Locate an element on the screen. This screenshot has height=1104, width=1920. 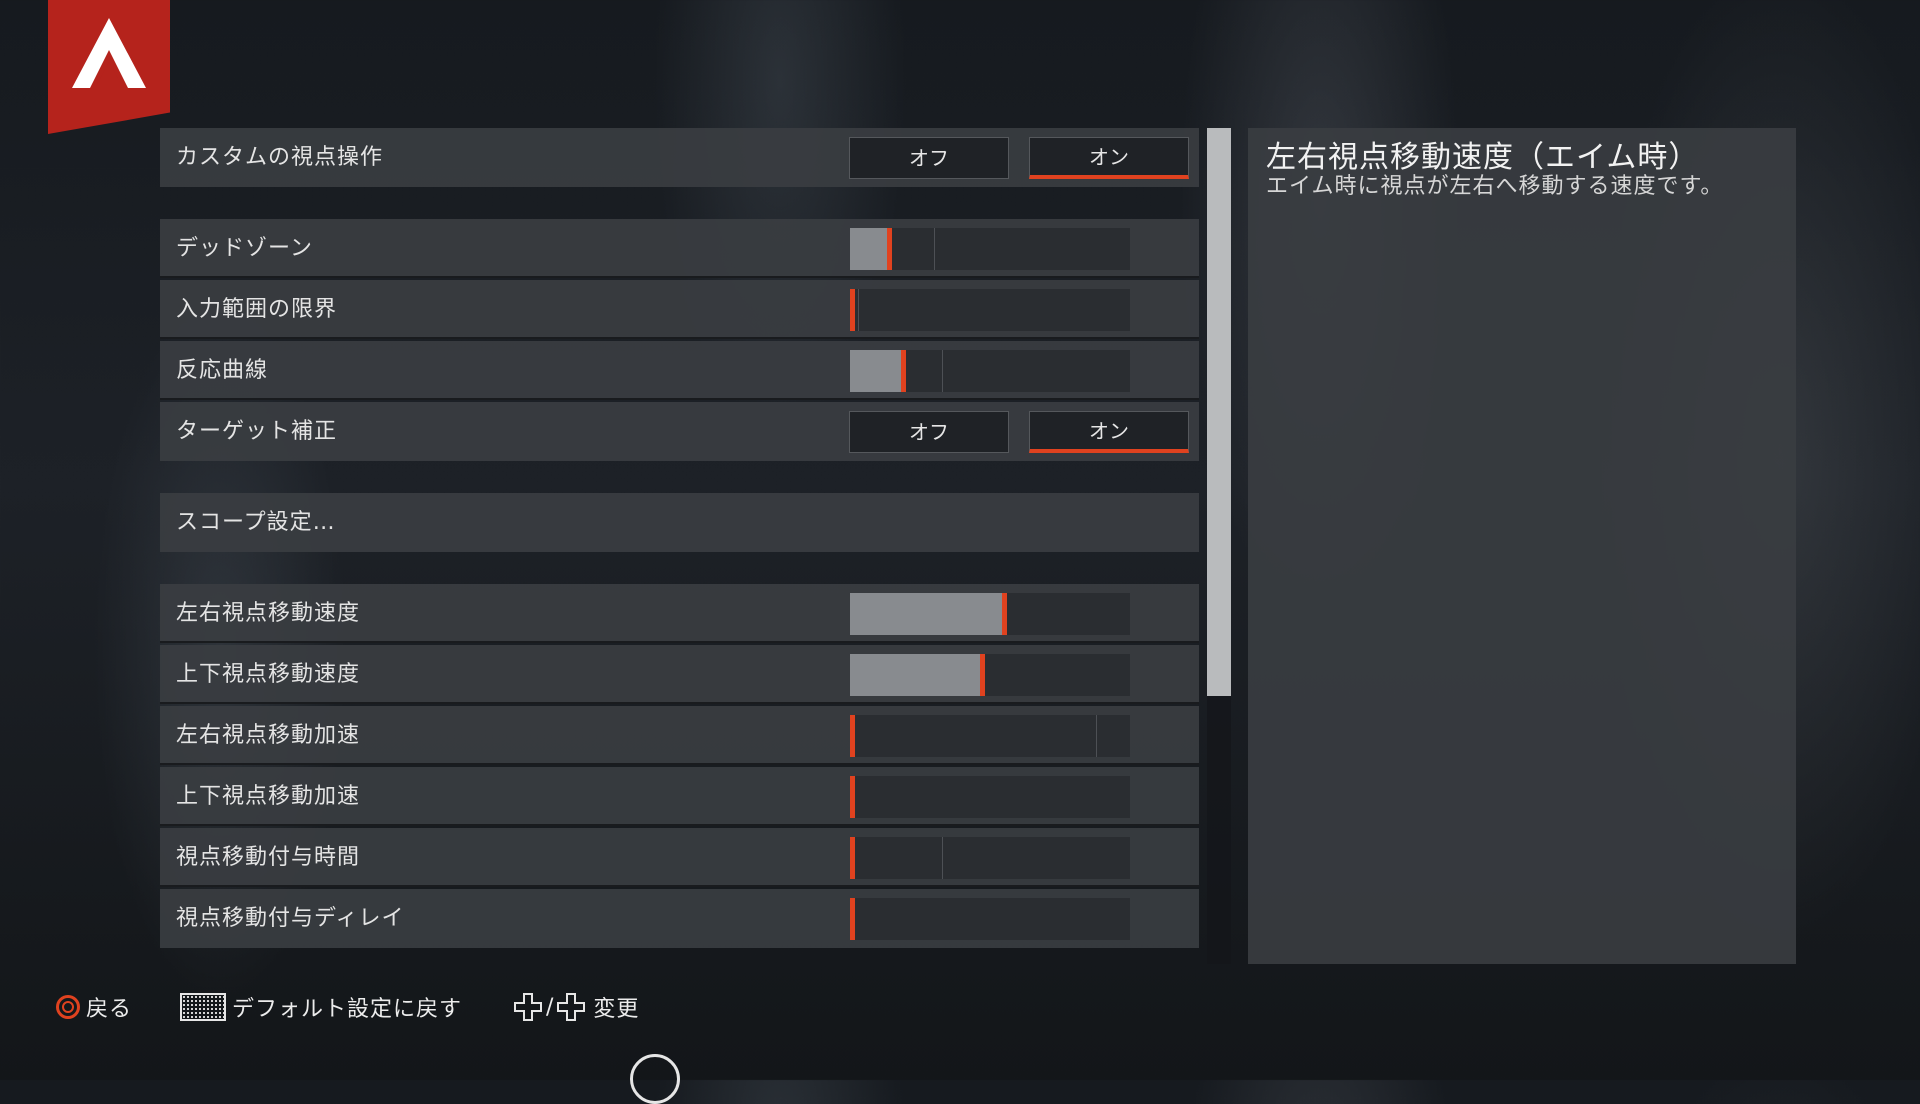
setting-label: カスタムの視点操作 is located at coordinates (280, 157).